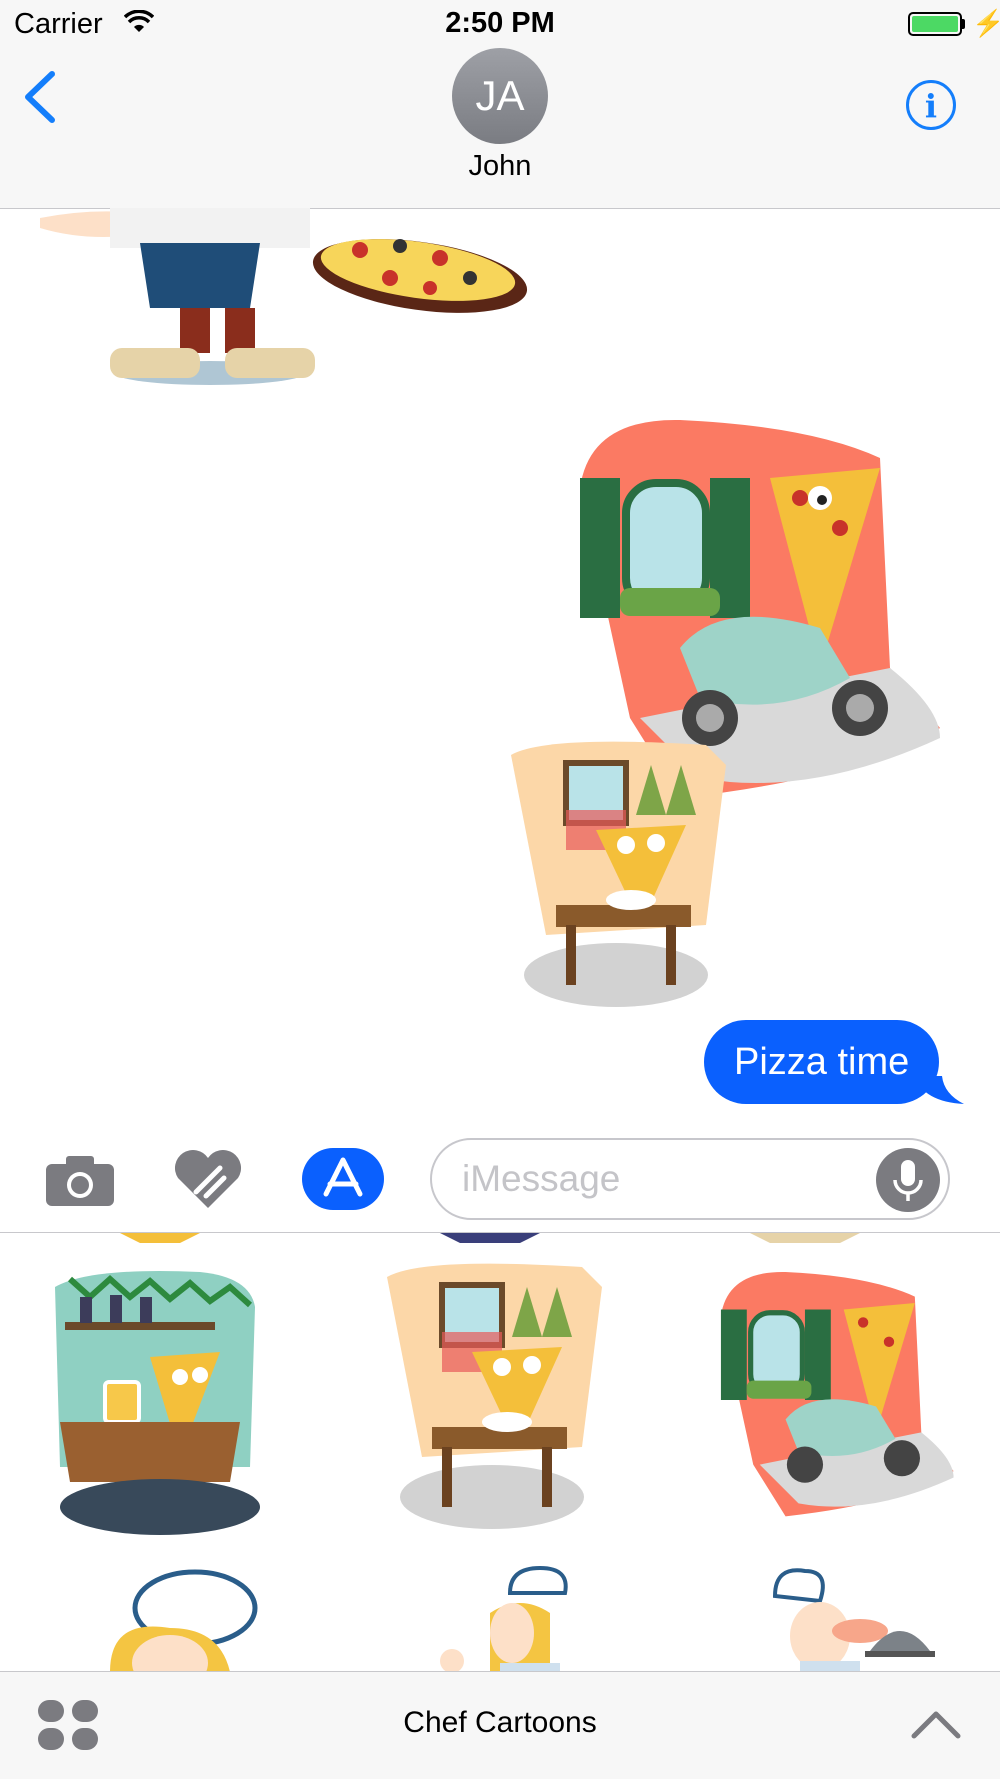 This screenshot has height=1779, width=1000. Describe the element at coordinates (936, 1724) in the screenshot. I see `chevron-up-icon` at that location.